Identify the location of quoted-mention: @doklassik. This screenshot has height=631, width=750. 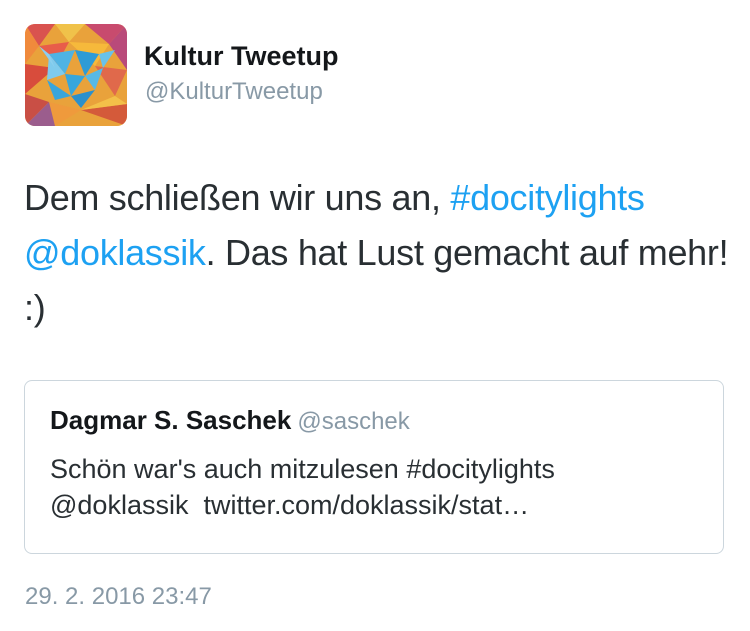
(119, 505).